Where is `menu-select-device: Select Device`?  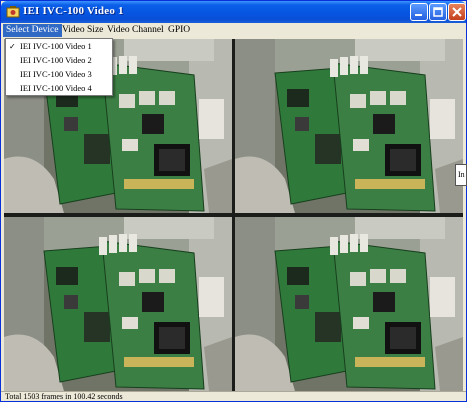 menu-select-device: Select Device is located at coordinates (32, 30).